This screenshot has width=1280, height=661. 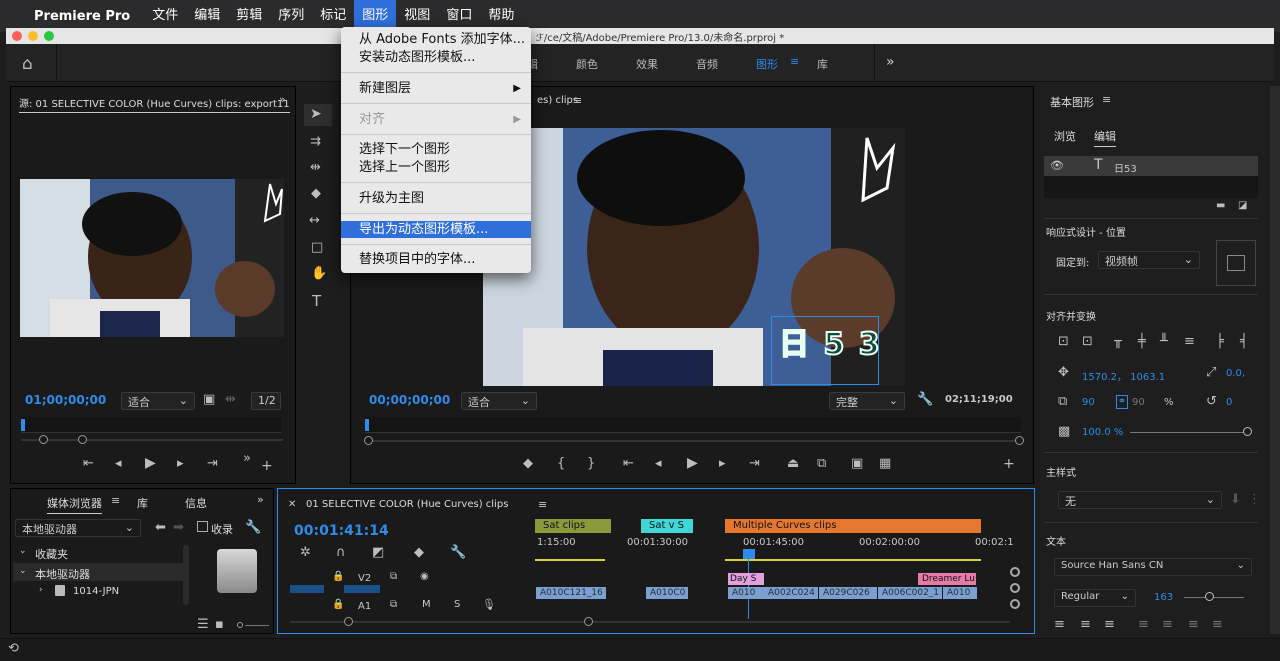 I want to click on go-to-in-icon: ⇤, so click(x=88, y=463).